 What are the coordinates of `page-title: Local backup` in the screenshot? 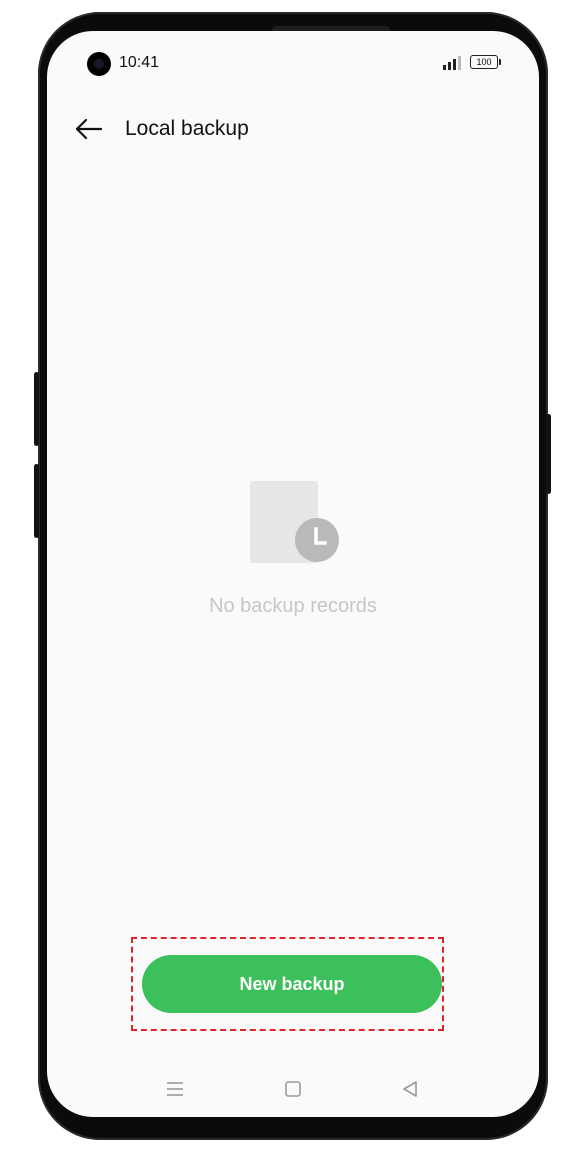 It's located at (187, 128).